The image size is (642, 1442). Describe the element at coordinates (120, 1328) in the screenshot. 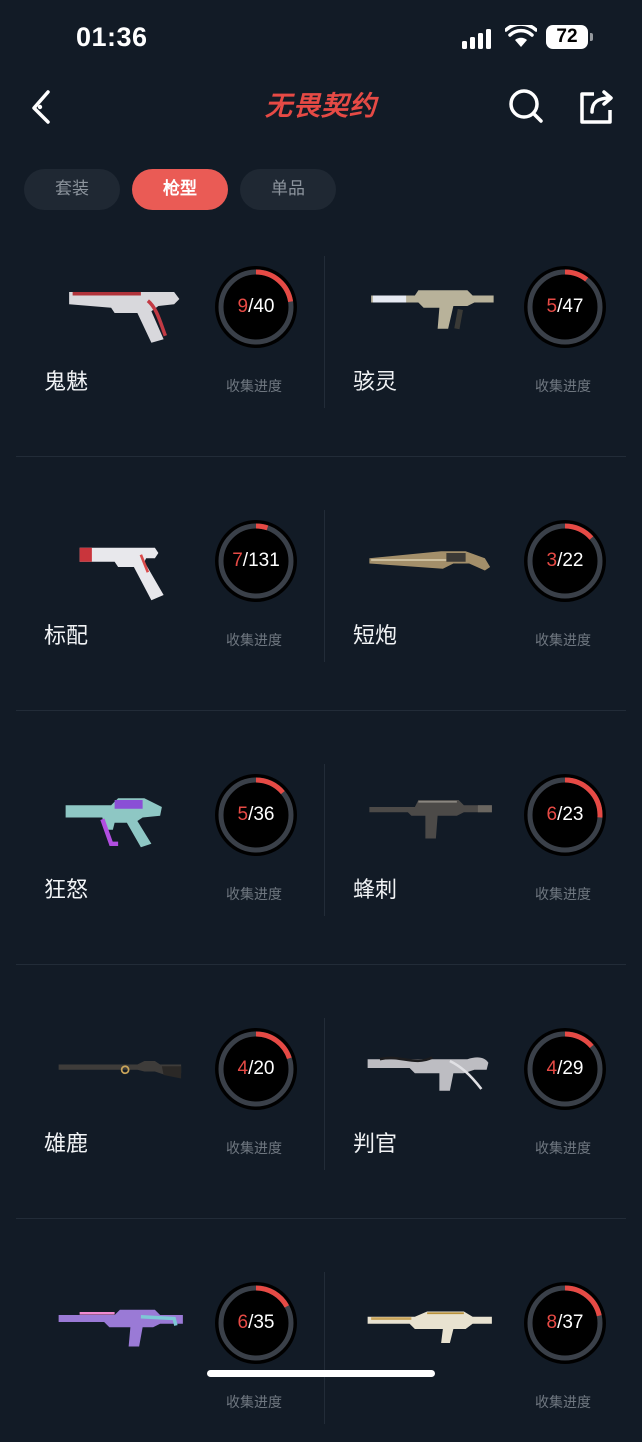

I see `rifle-purple-icon` at that location.